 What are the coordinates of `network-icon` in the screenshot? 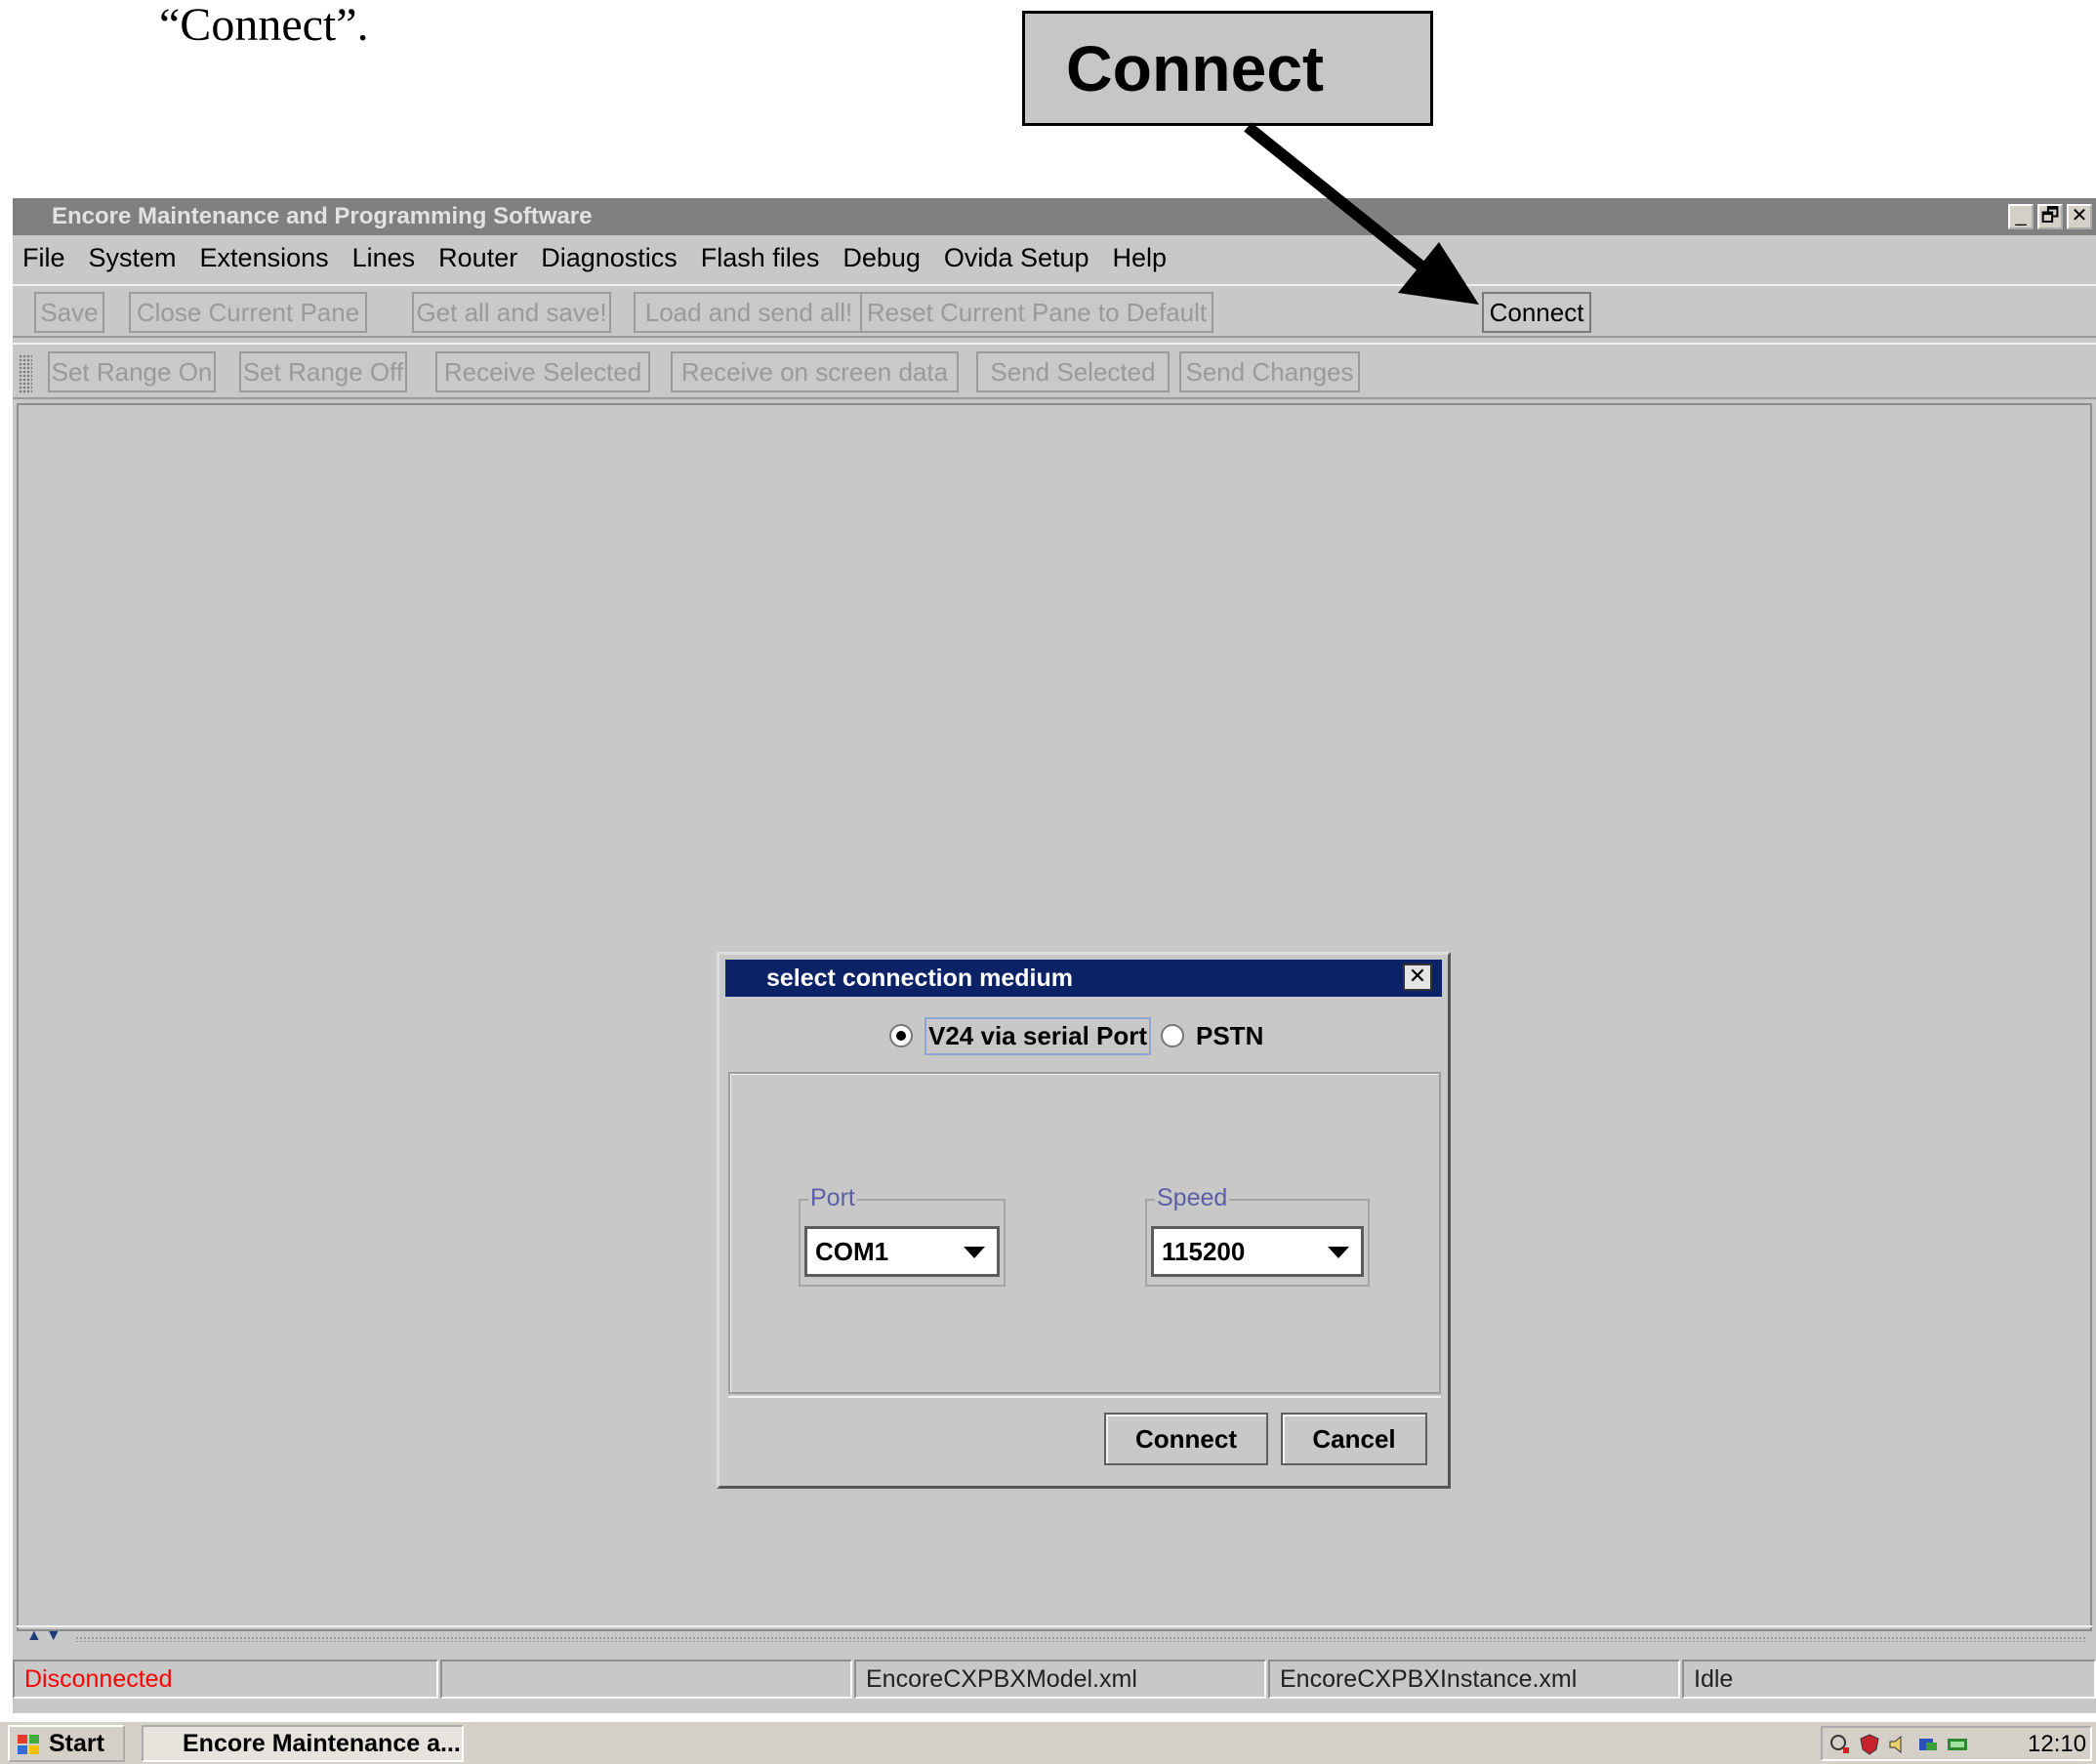 It's located at (1841, 1744).